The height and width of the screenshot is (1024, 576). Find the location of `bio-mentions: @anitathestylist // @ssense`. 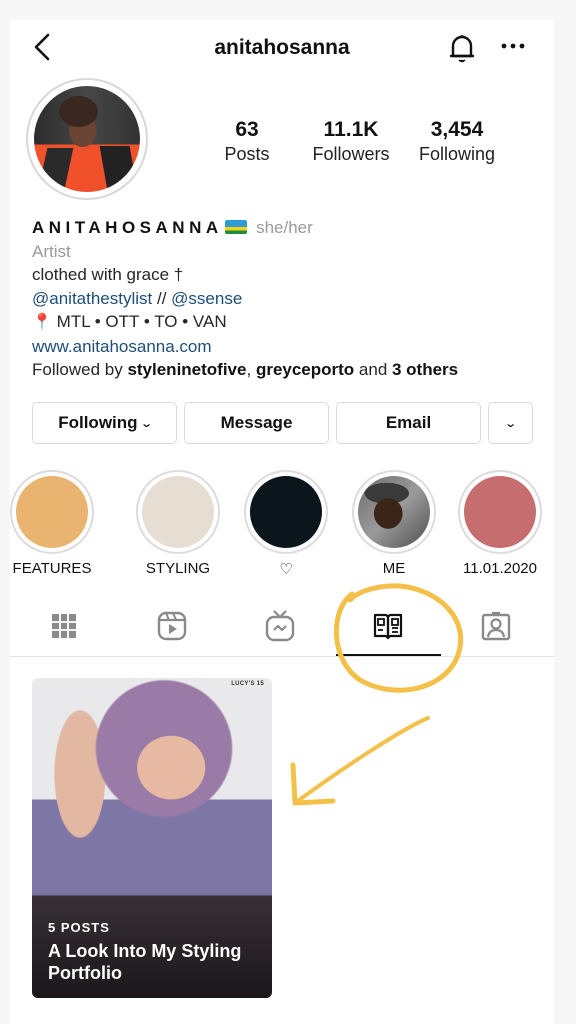

bio-mentions: @anitathestylist // @ssense is located at coordinates (287, 299).